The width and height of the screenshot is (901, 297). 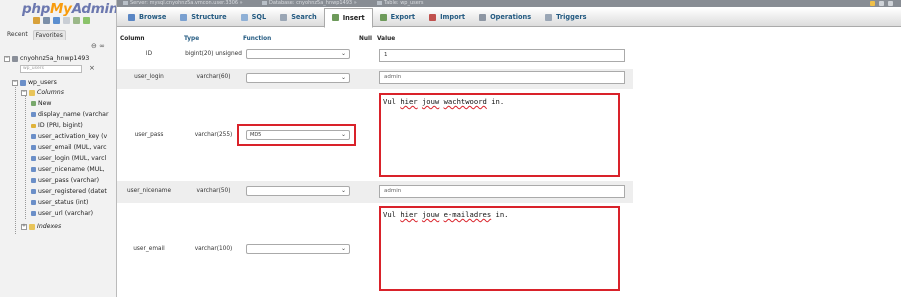 I want to click on header-function: Function, so click(x=257, y=39).